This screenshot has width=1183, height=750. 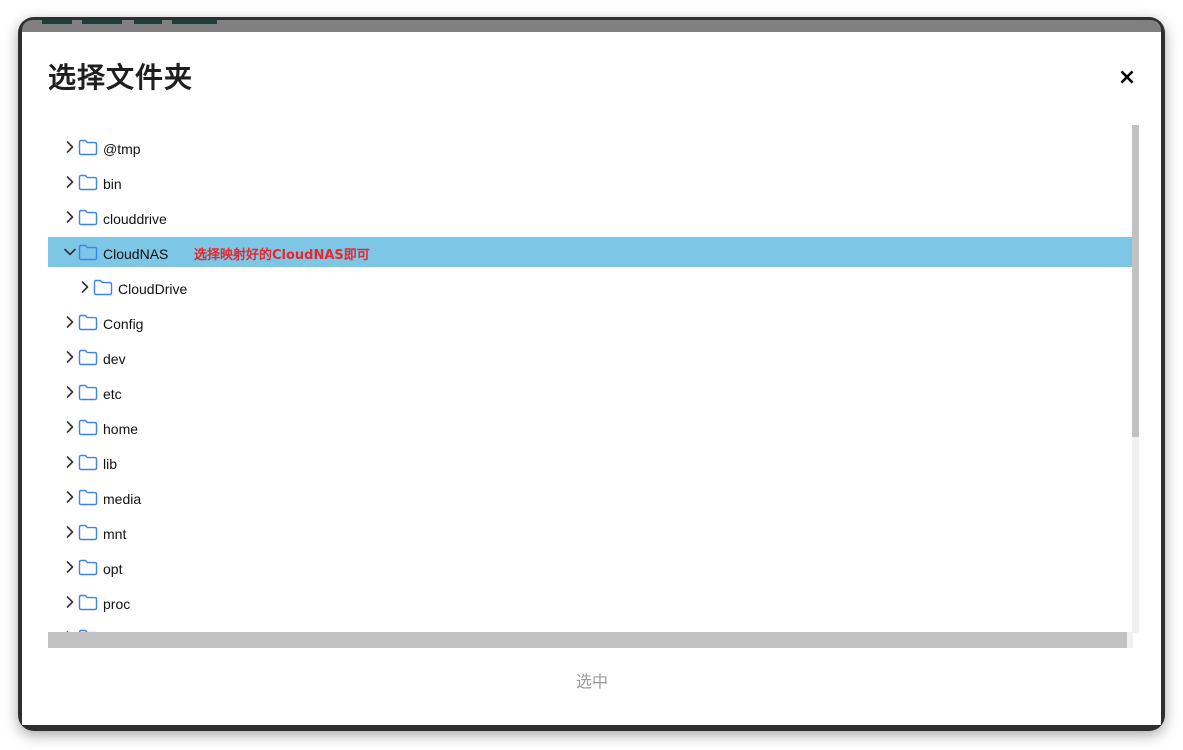 What do you see at coordinates (123, 324) in the screenshot?
I see `folder-name: Config` at bounding box center [123, 324].